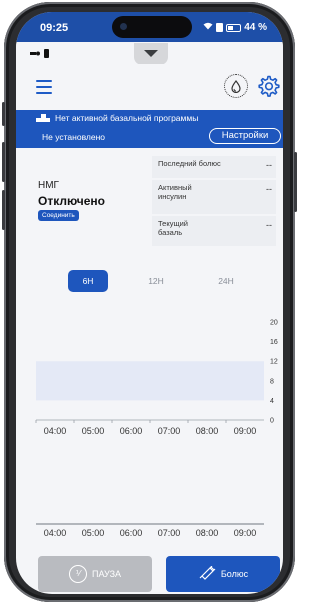 The image size is (320, 604). I want to click on volume-up-button, so click(3, 162).